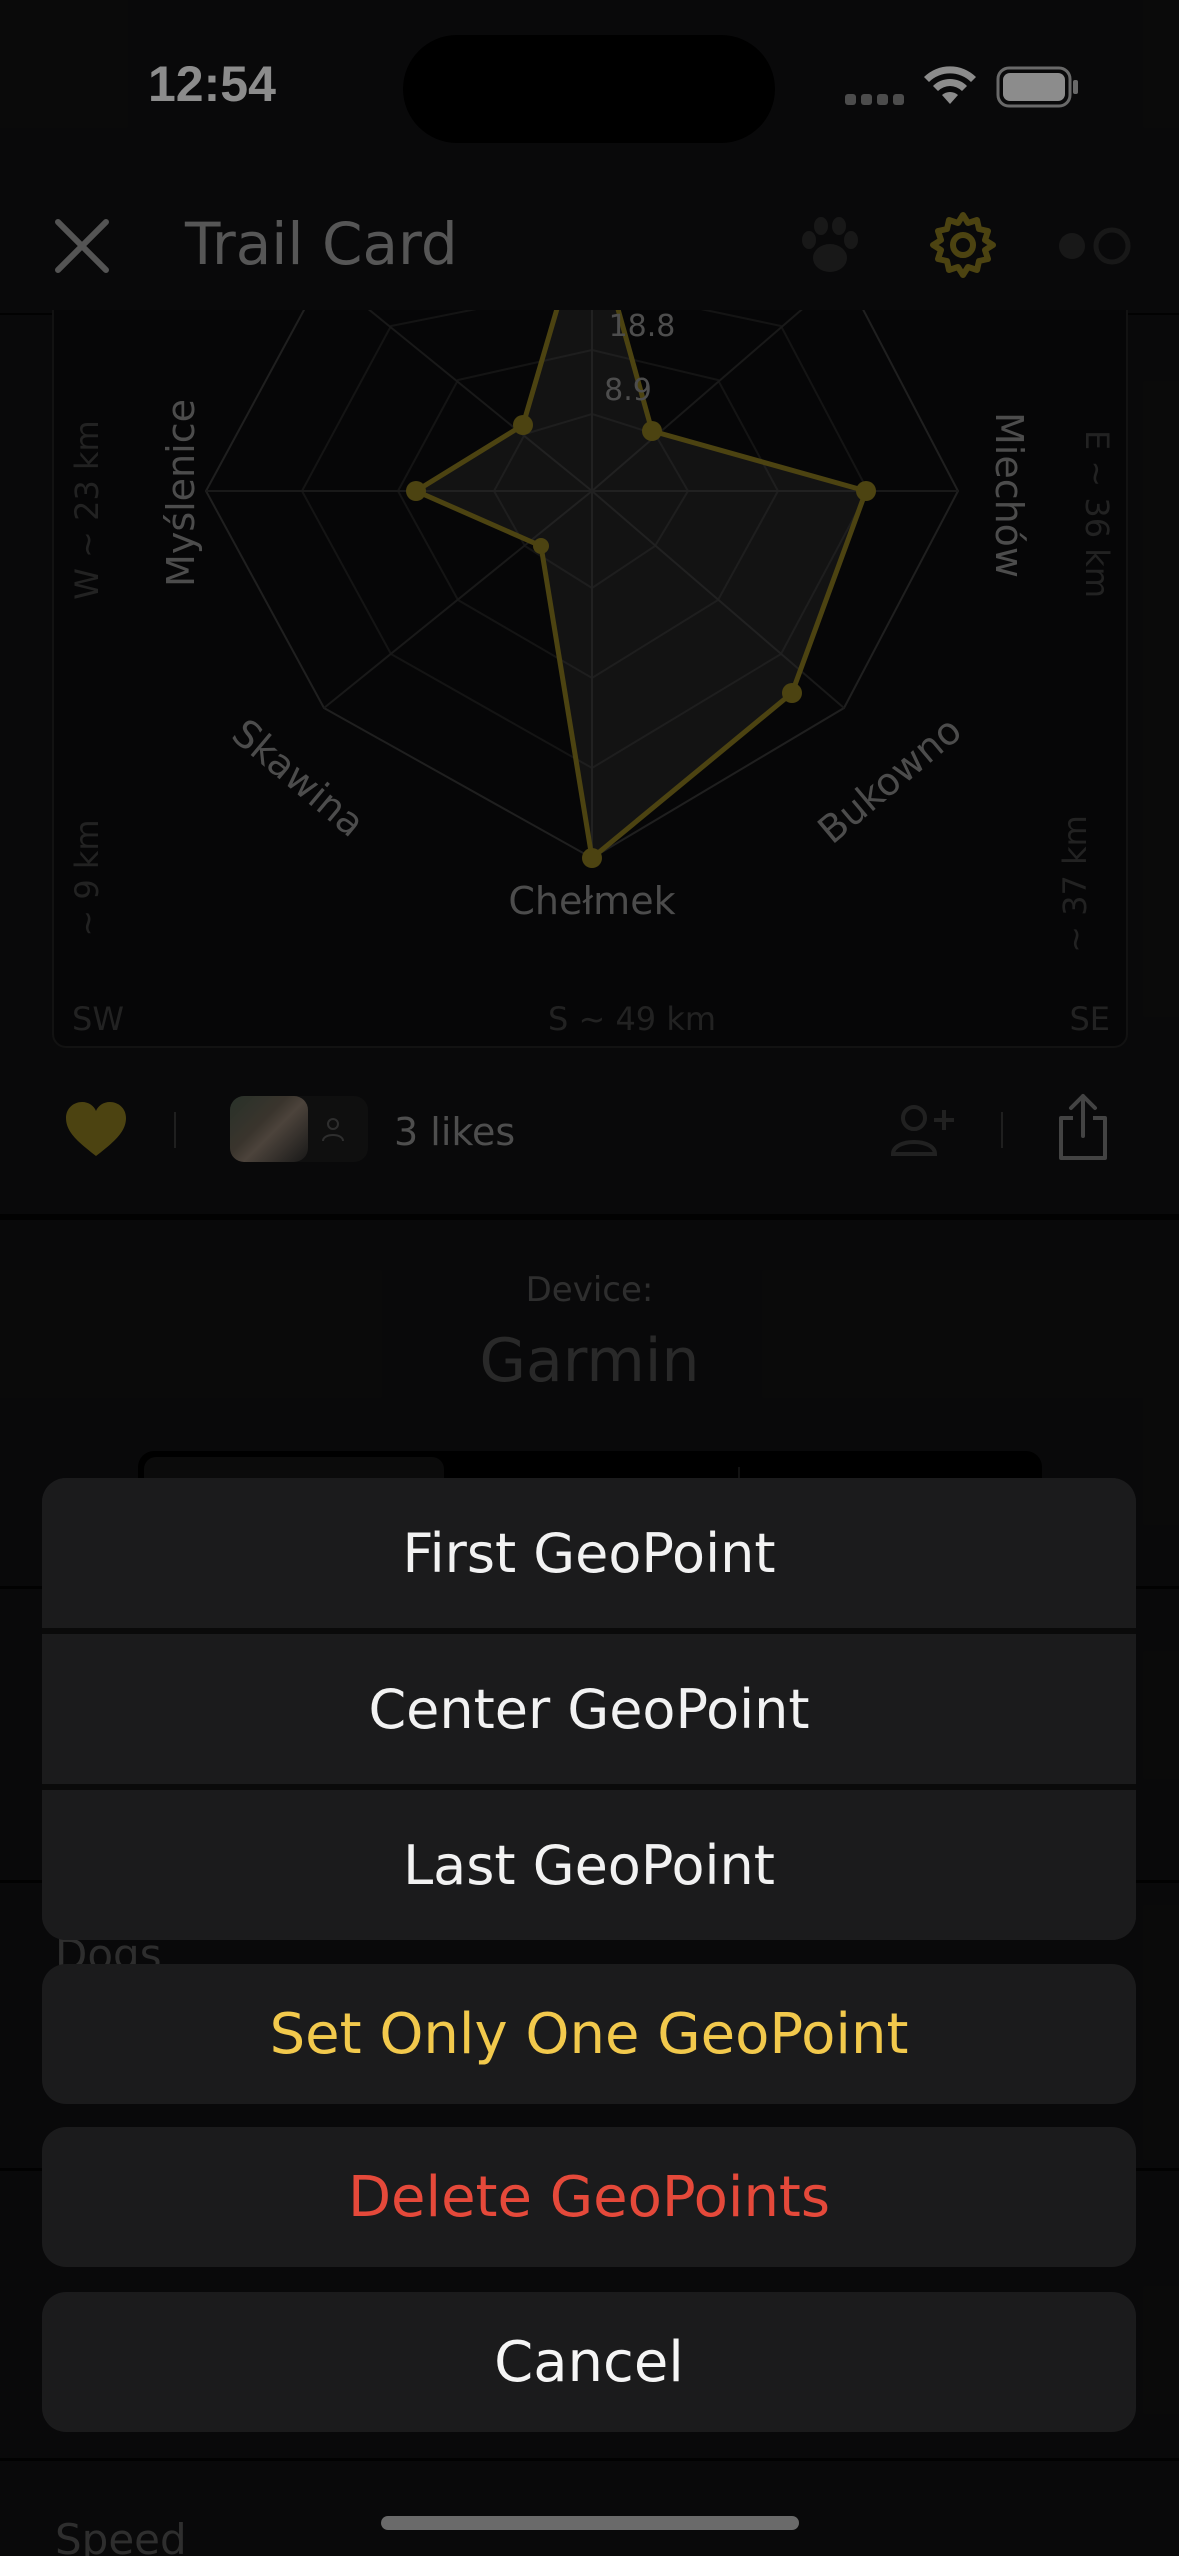 Image resolution: width=1179 pixels, height=2556 pixels. I want to click on last-geopoint-option: Last GeoPoint, so click(589, 1865).